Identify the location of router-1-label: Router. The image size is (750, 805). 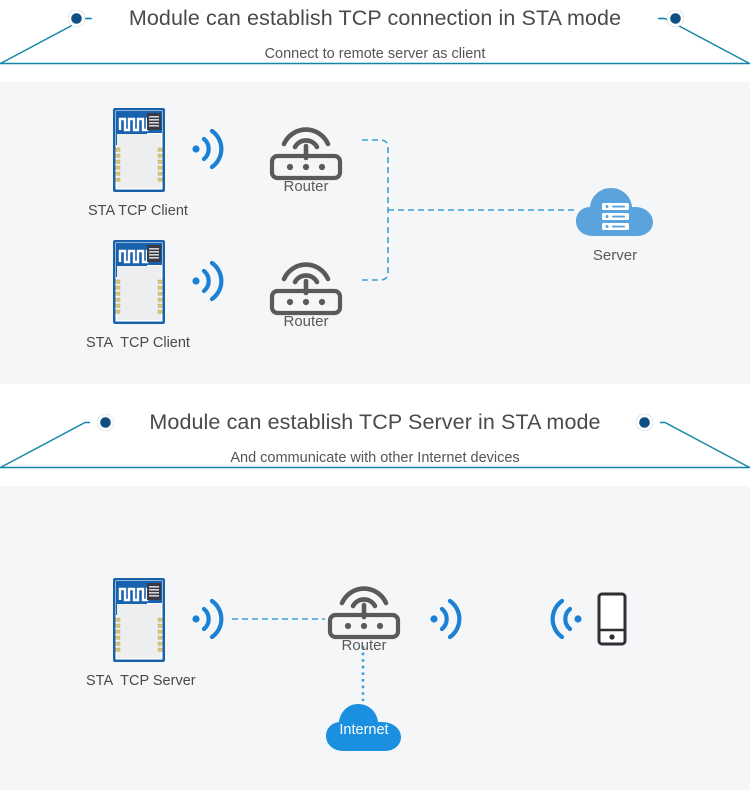
(306, 186).